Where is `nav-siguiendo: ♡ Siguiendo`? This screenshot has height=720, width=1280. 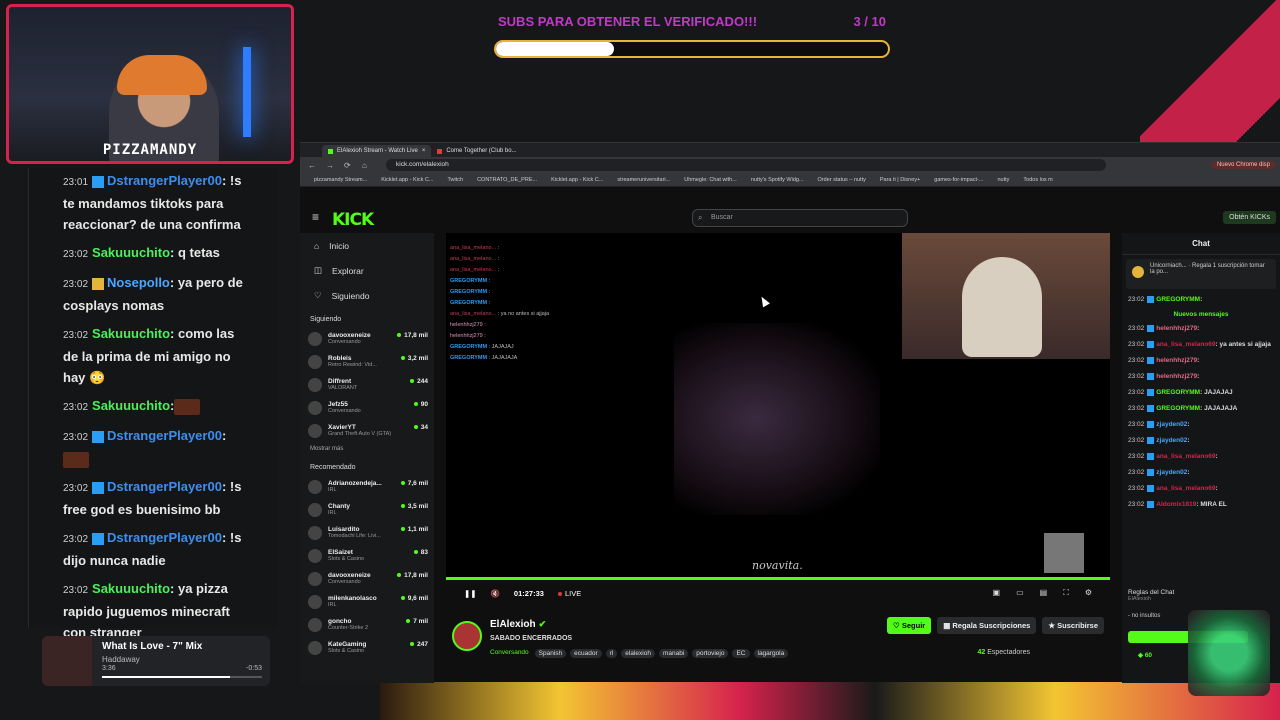 nav-siguiendo: ♡ Siguiendo is located at coordinates (367, 295).